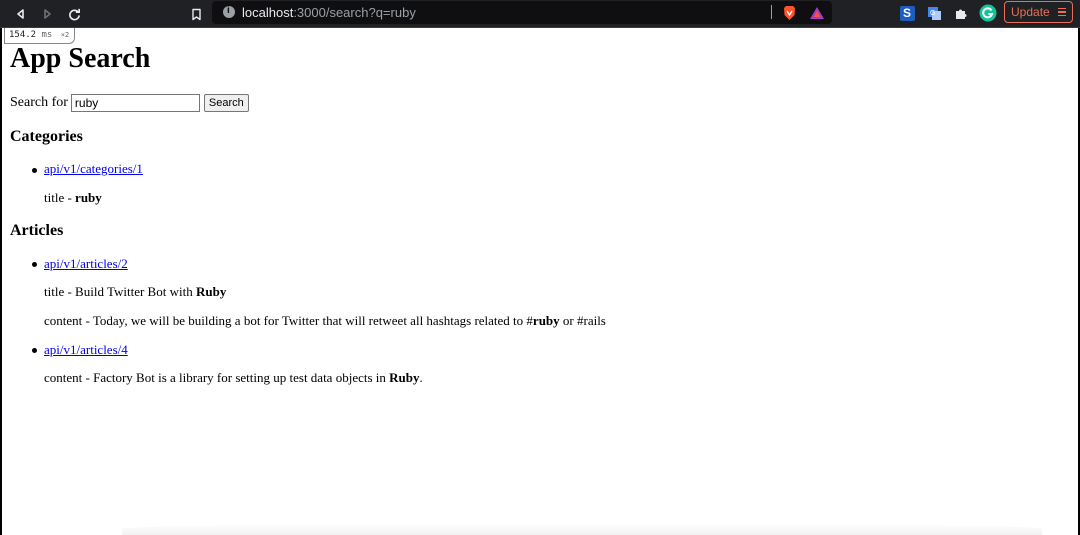  I want to click on page-title: App Search, so click(80, 58).